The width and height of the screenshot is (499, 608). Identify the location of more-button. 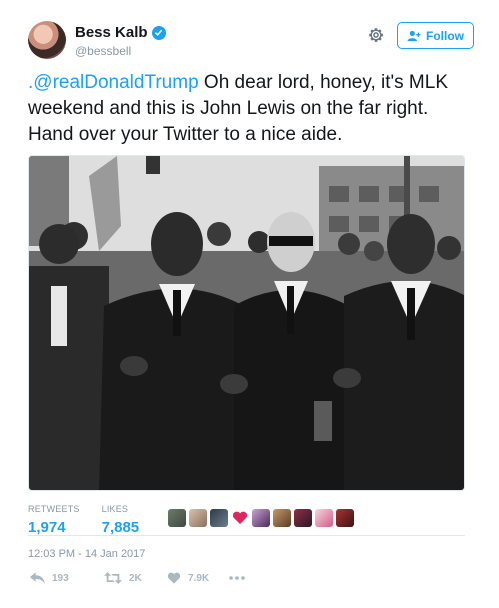
(237, 578).